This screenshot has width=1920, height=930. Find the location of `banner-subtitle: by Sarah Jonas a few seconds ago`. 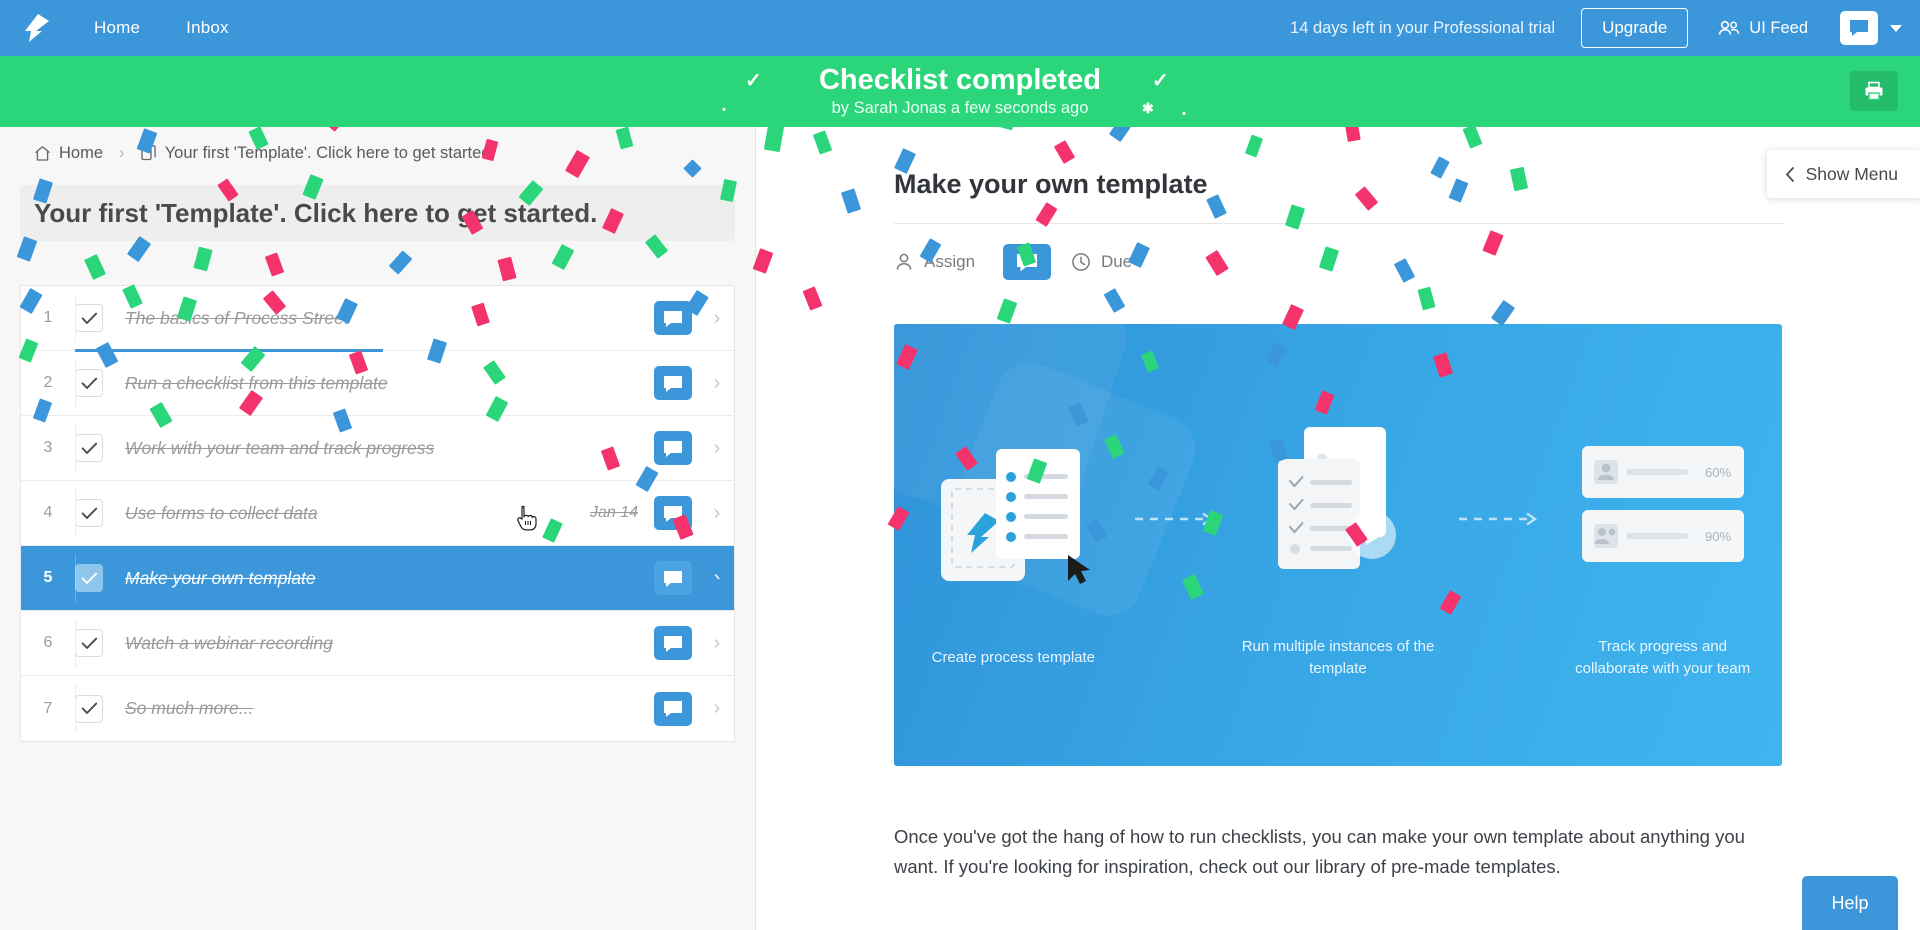

banner-subtitle: by Sarah Jonas a few seconds ago is located at coordinates (960, 108).